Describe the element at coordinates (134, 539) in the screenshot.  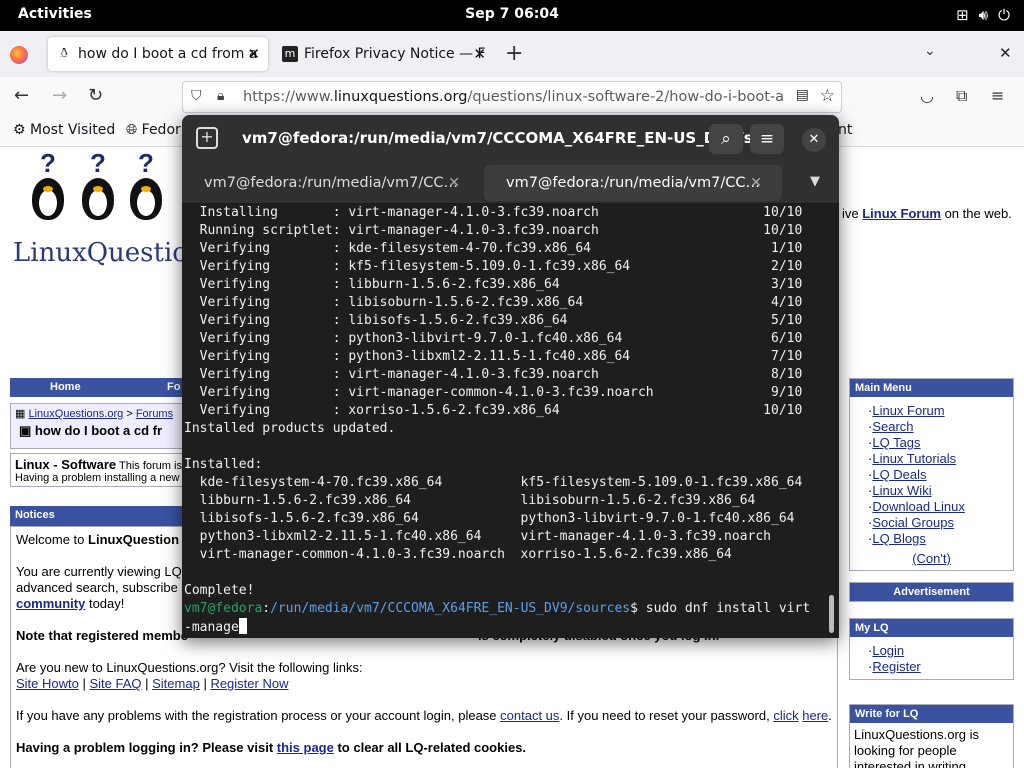
I see `welcome-bold: LinuxQuestion` at that location.